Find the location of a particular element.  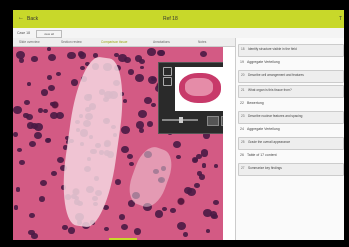

page-title: Ref 18 is located at coordinates (170, 19).